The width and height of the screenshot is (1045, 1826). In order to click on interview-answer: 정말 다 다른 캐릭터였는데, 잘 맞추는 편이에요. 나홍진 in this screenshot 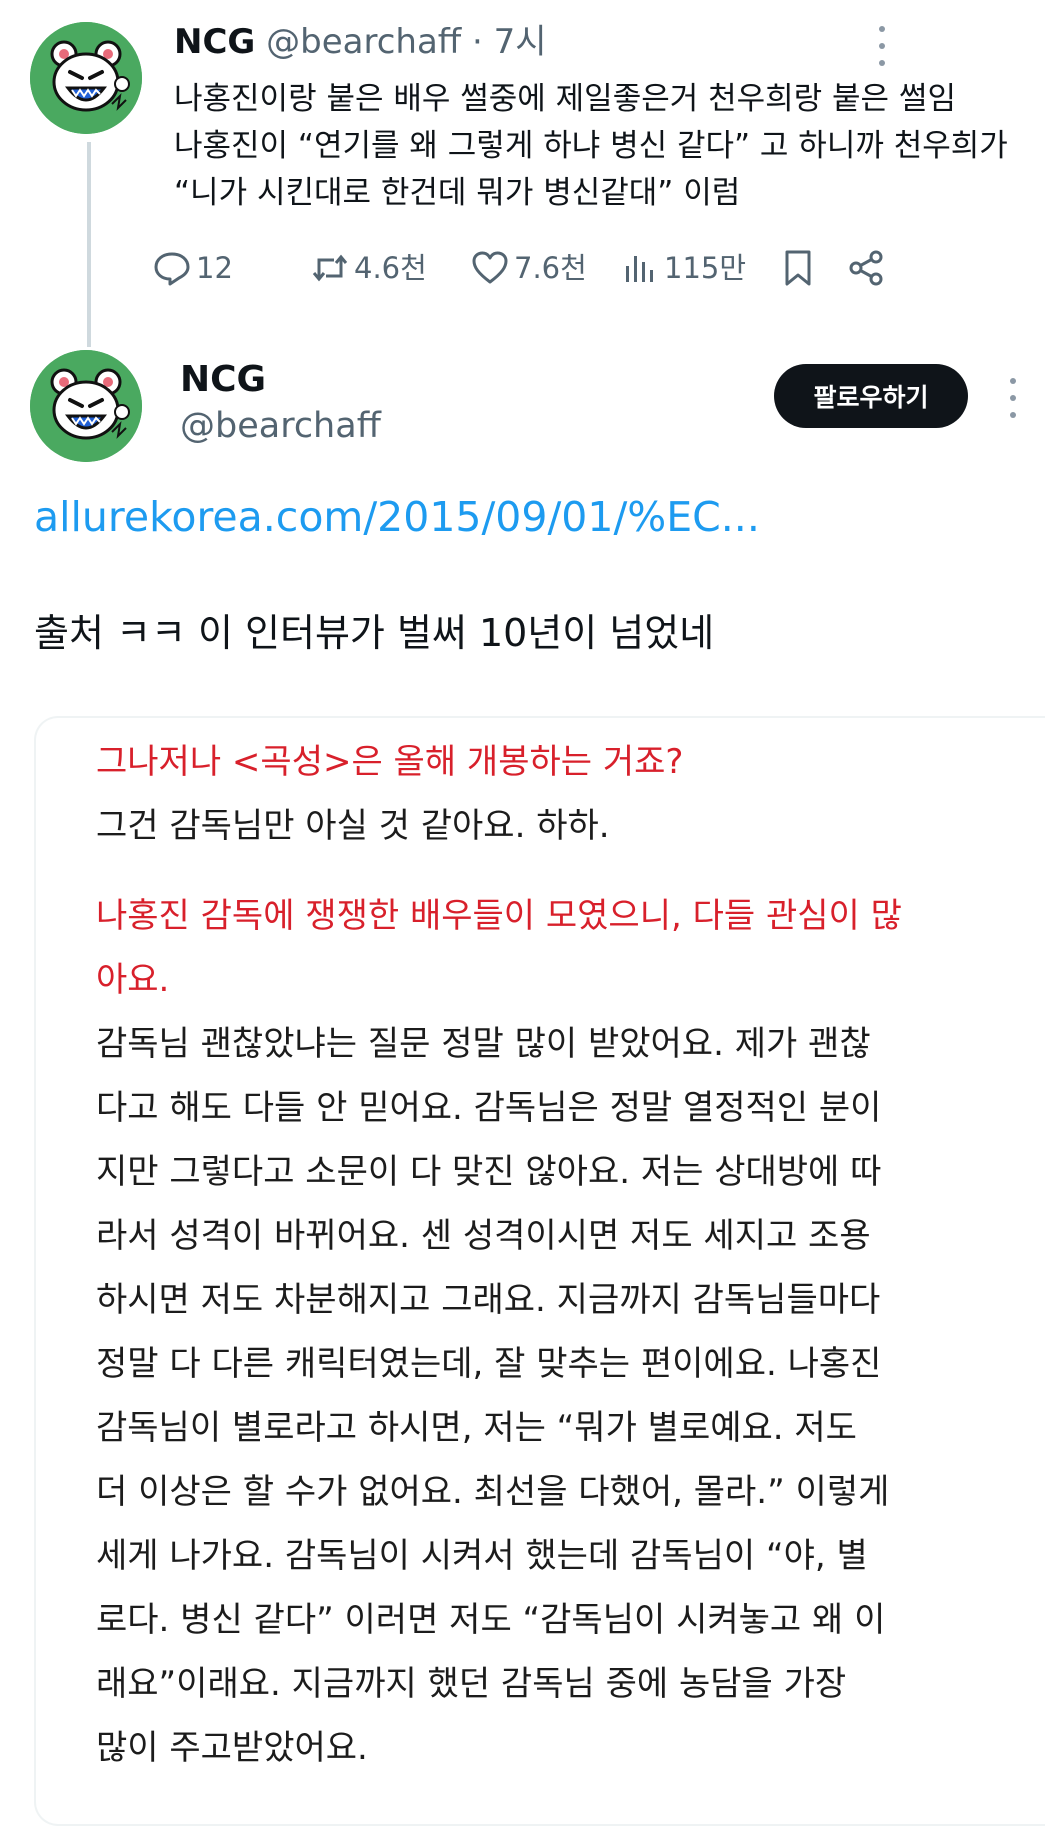, I will do `click(489, 1364)`.